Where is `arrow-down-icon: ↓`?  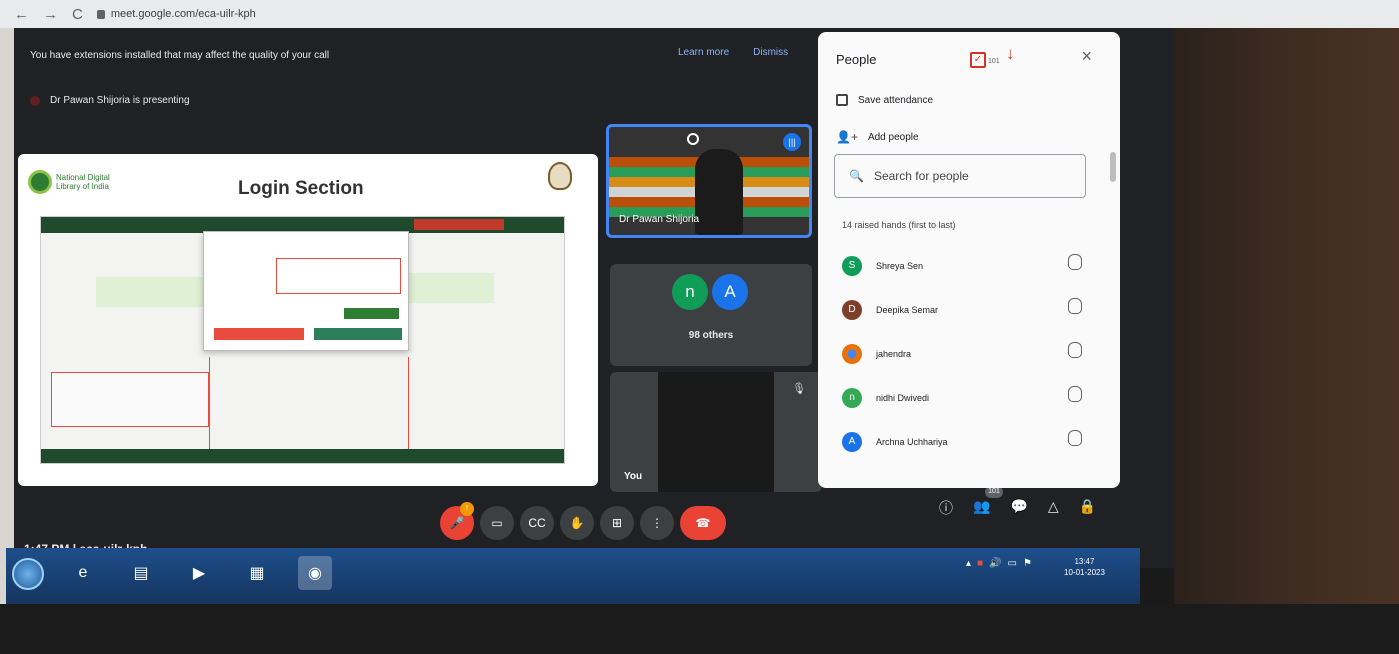 arrow-down-icon: ↓ is located at coordinates (1010, 53).